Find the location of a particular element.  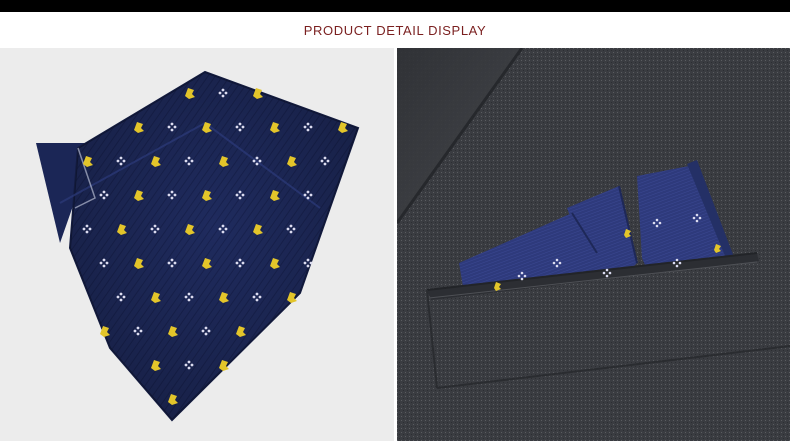

section-title: PRODUCT DETAIL DISPLAY is located at coordinates (395, 30).